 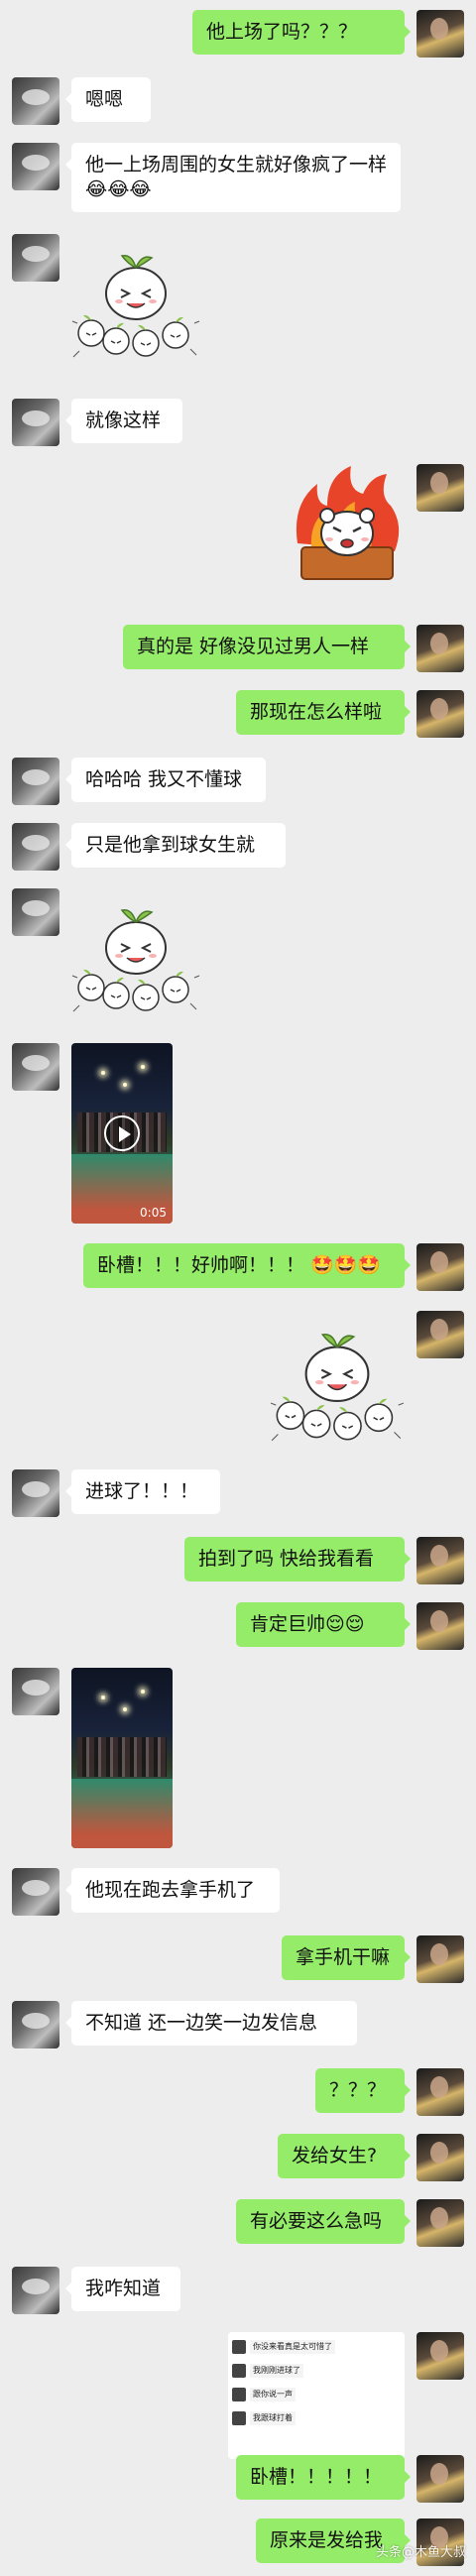 I want to click on message-row: 0:05, so click(x=238, y=1133).